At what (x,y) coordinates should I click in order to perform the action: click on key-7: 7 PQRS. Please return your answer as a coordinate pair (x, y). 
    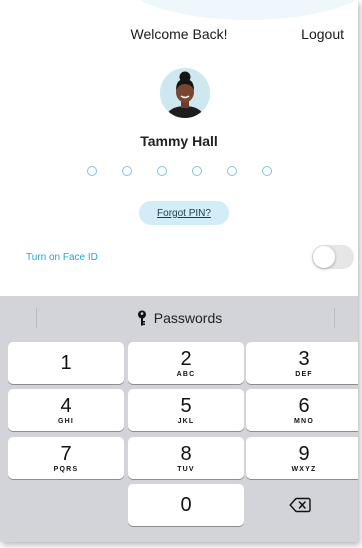
    Looking at the image, I should click on (66, 458).